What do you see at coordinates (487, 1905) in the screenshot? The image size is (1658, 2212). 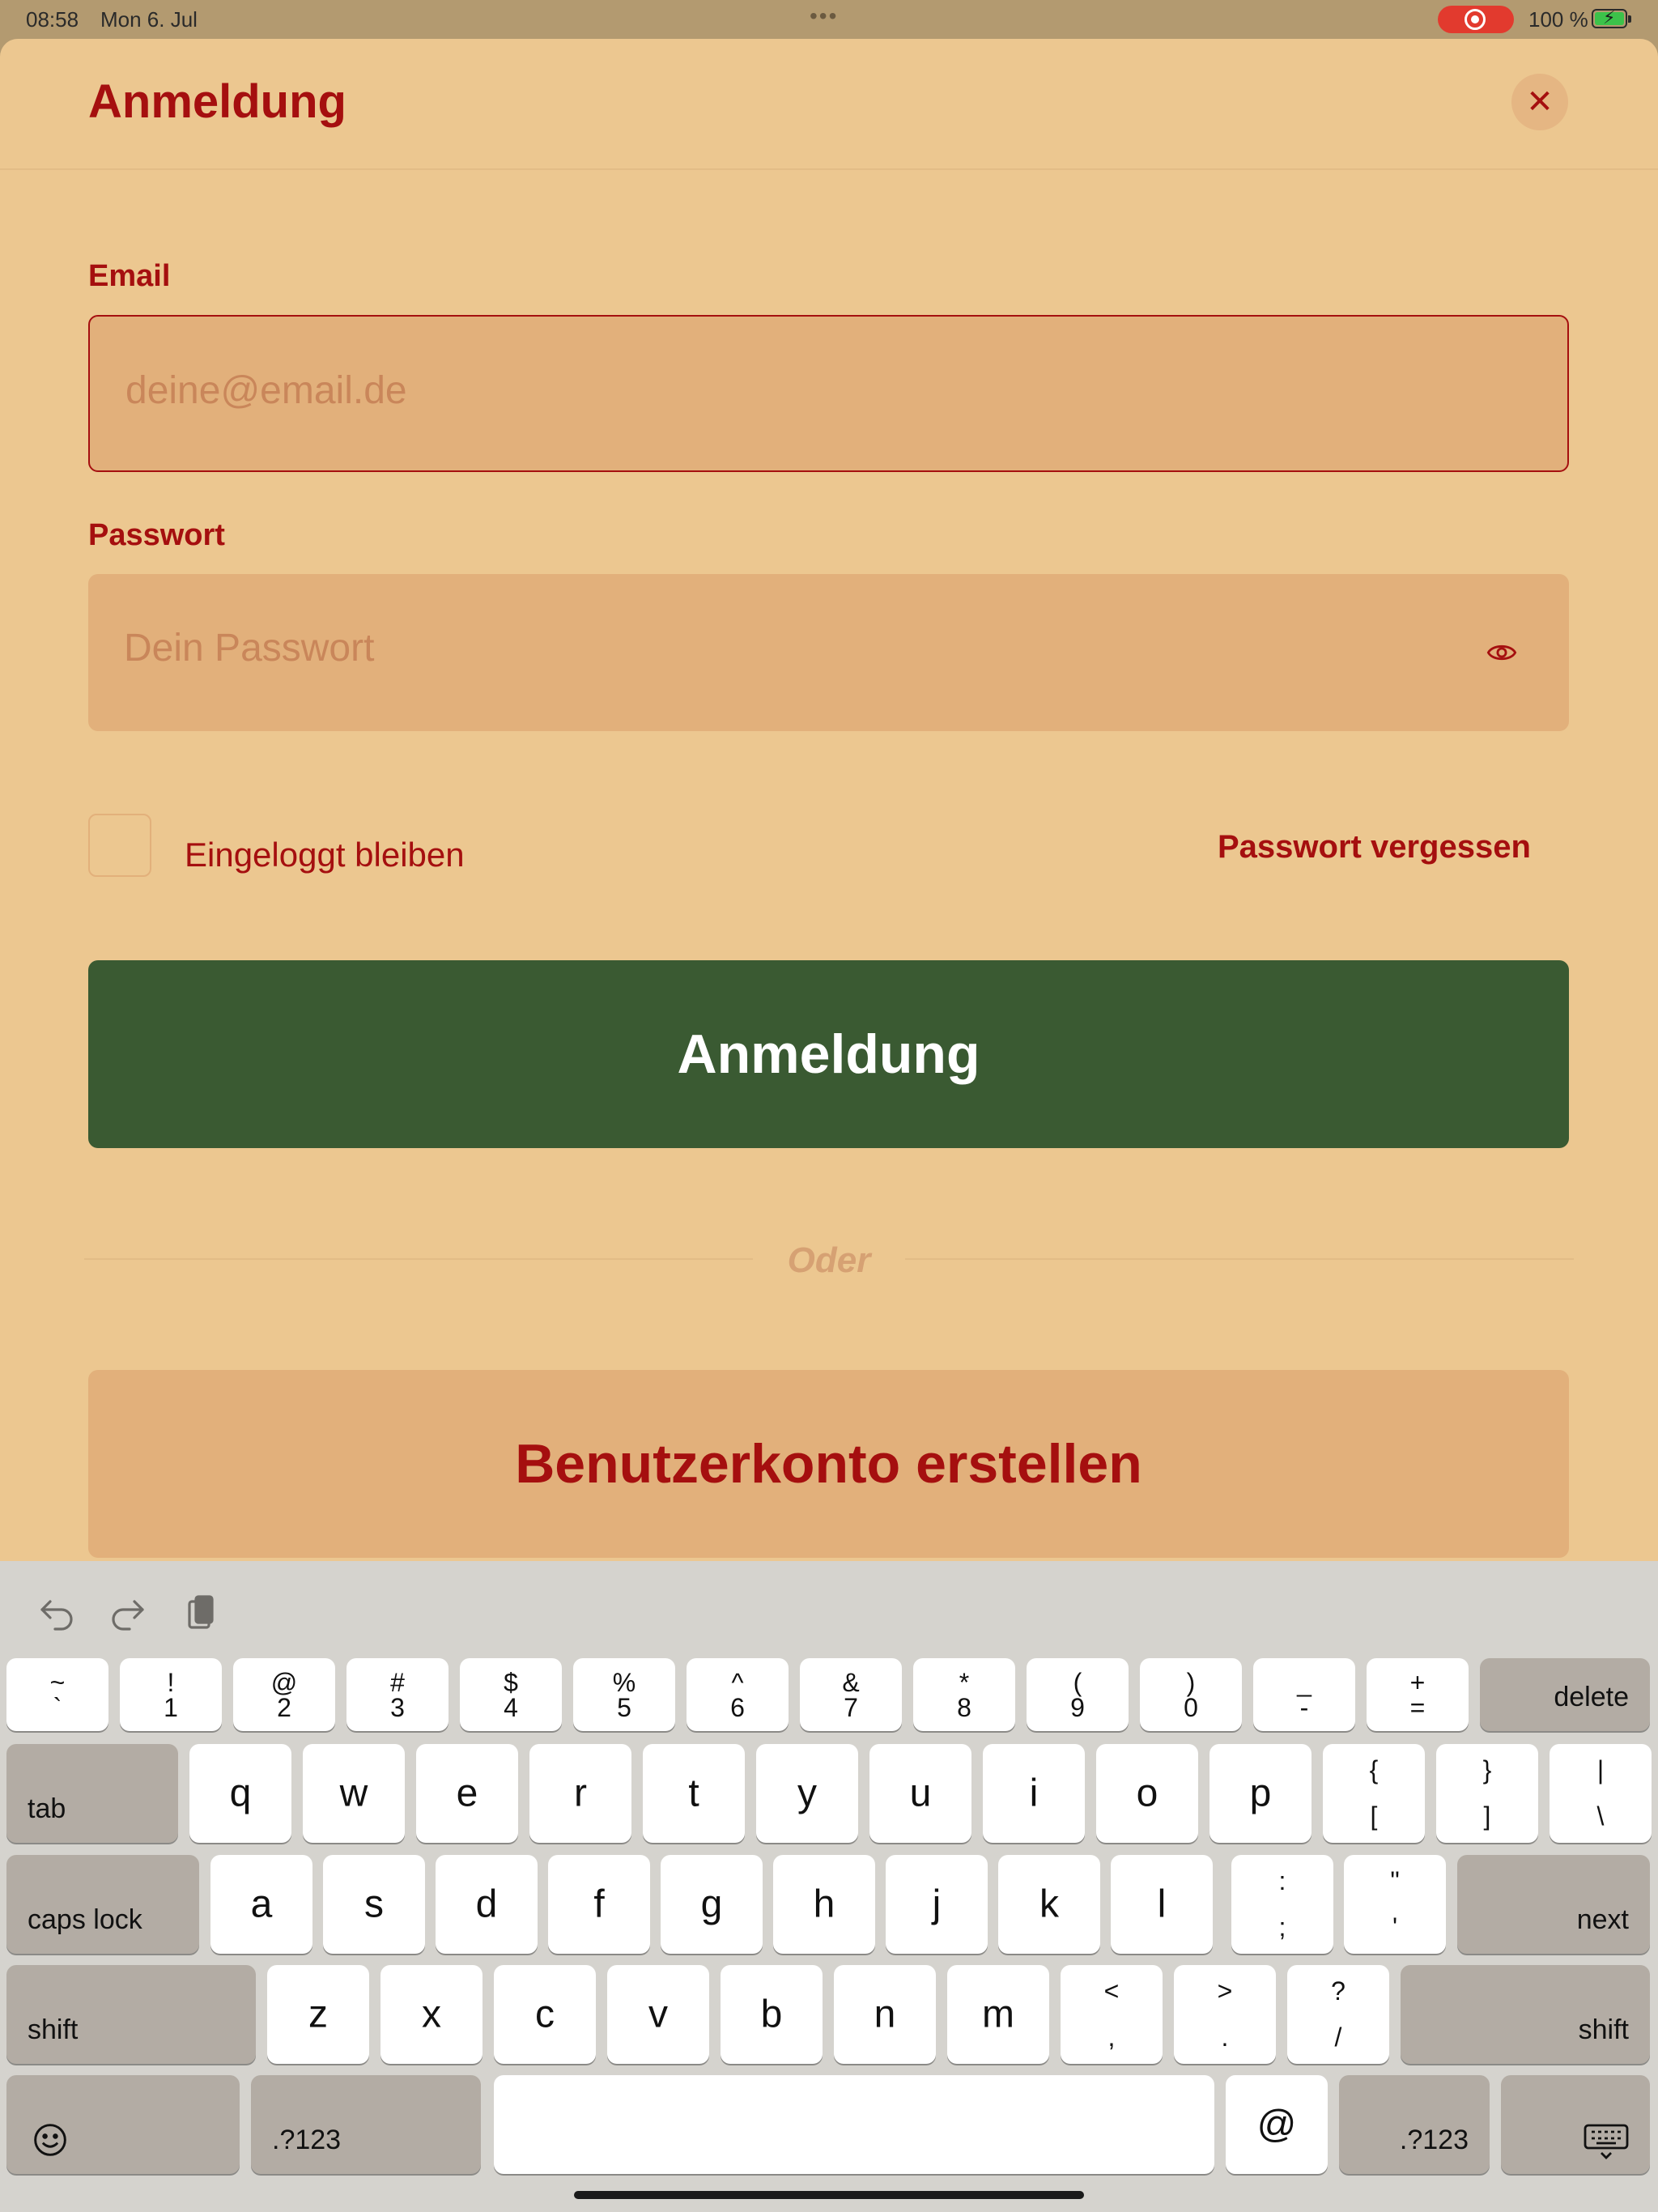 I see `key-d: d` at bounding box center [487, 1905].